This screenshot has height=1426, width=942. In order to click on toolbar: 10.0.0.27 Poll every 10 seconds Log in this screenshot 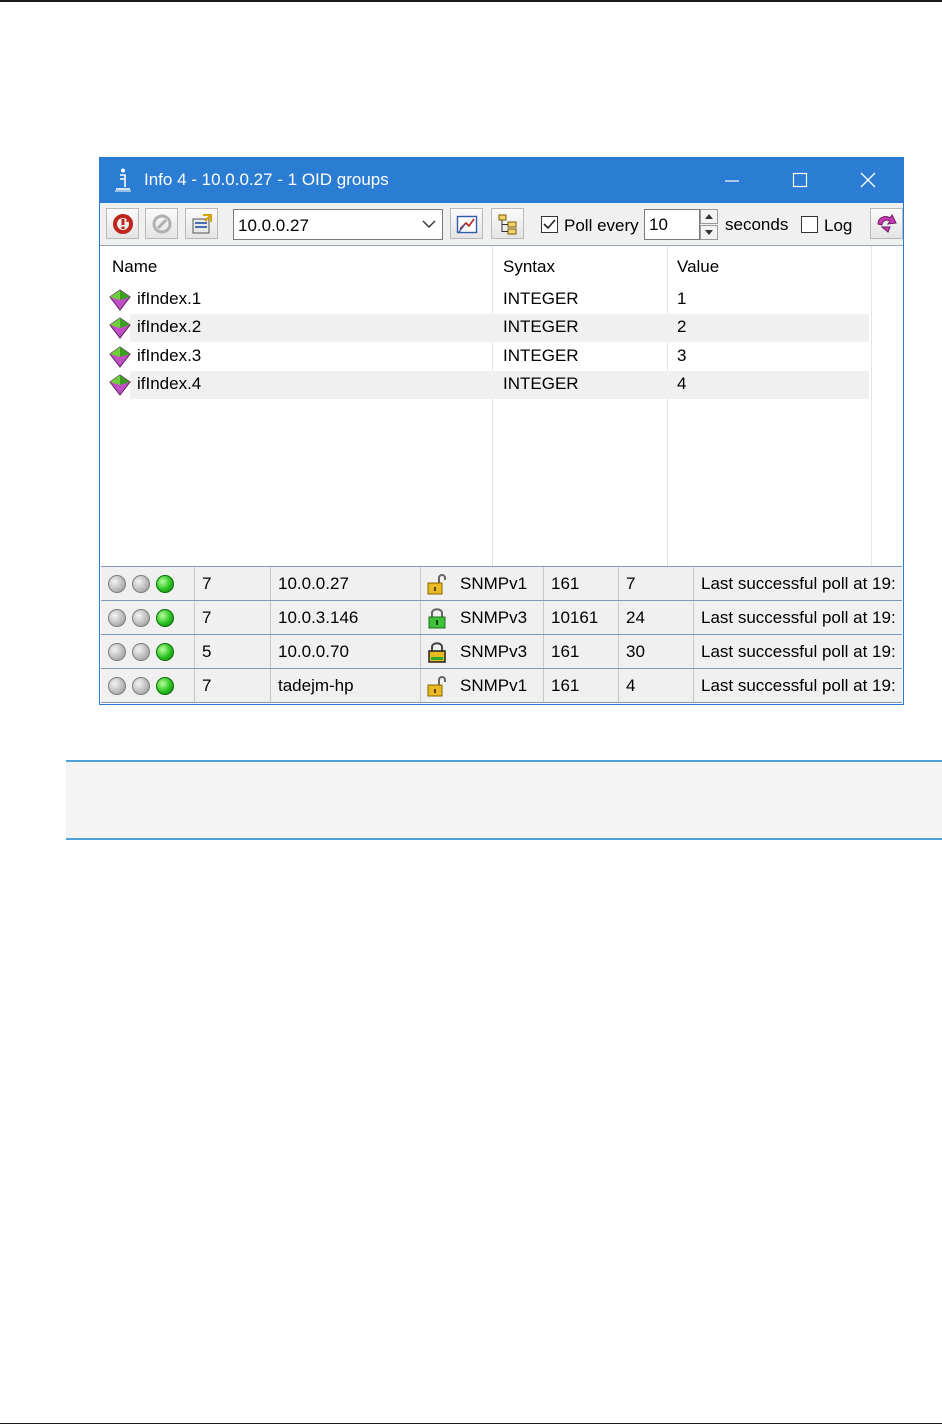, I will do `click(501, 224)`.